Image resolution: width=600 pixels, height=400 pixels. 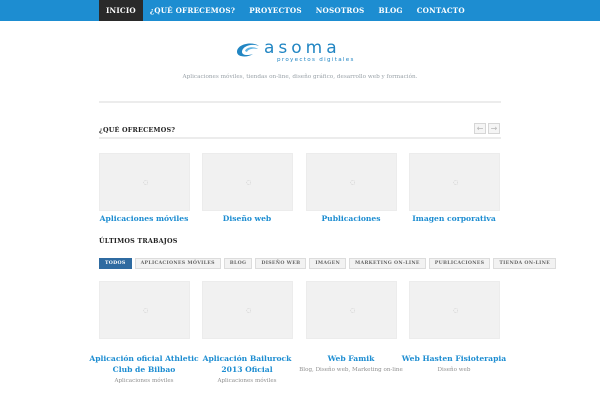 What do you see at coordinates (340, 10) in the screenshot?
I see `nav-item-nosotros: NOSOTROS` at bounding box center [340, 10].